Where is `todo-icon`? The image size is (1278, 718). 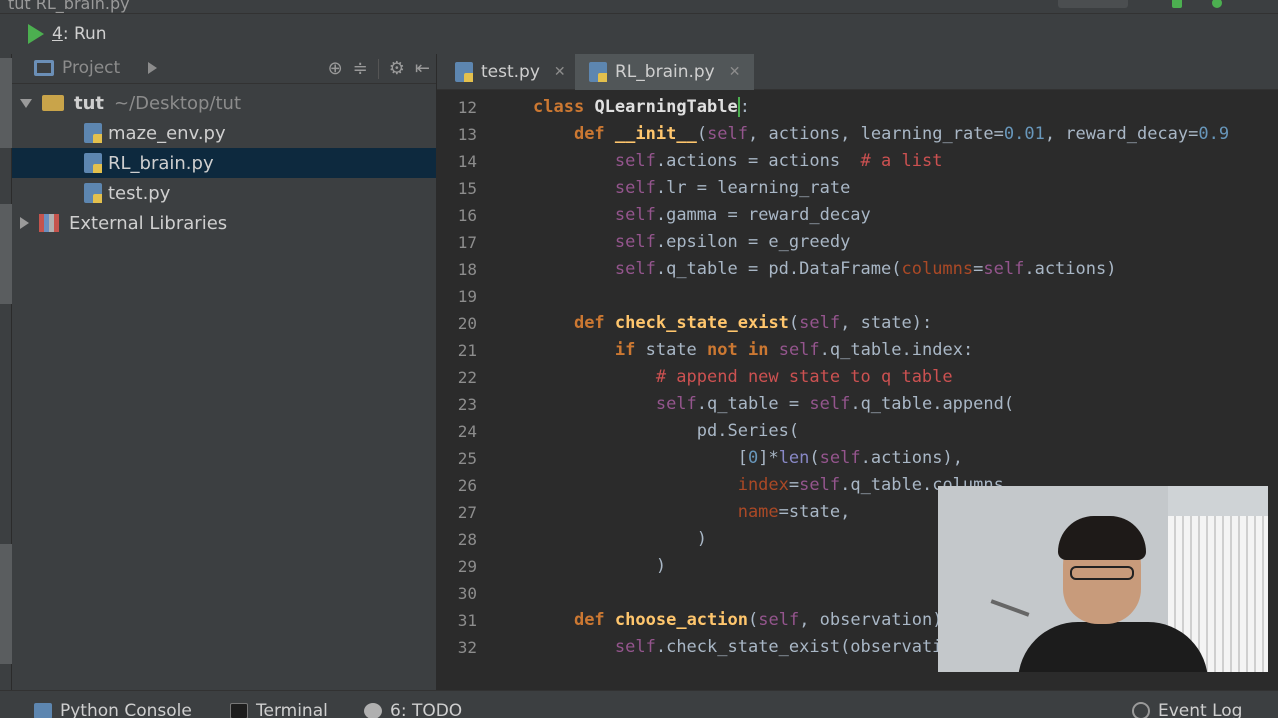 todo-icon is located at coordinates (373, 710).